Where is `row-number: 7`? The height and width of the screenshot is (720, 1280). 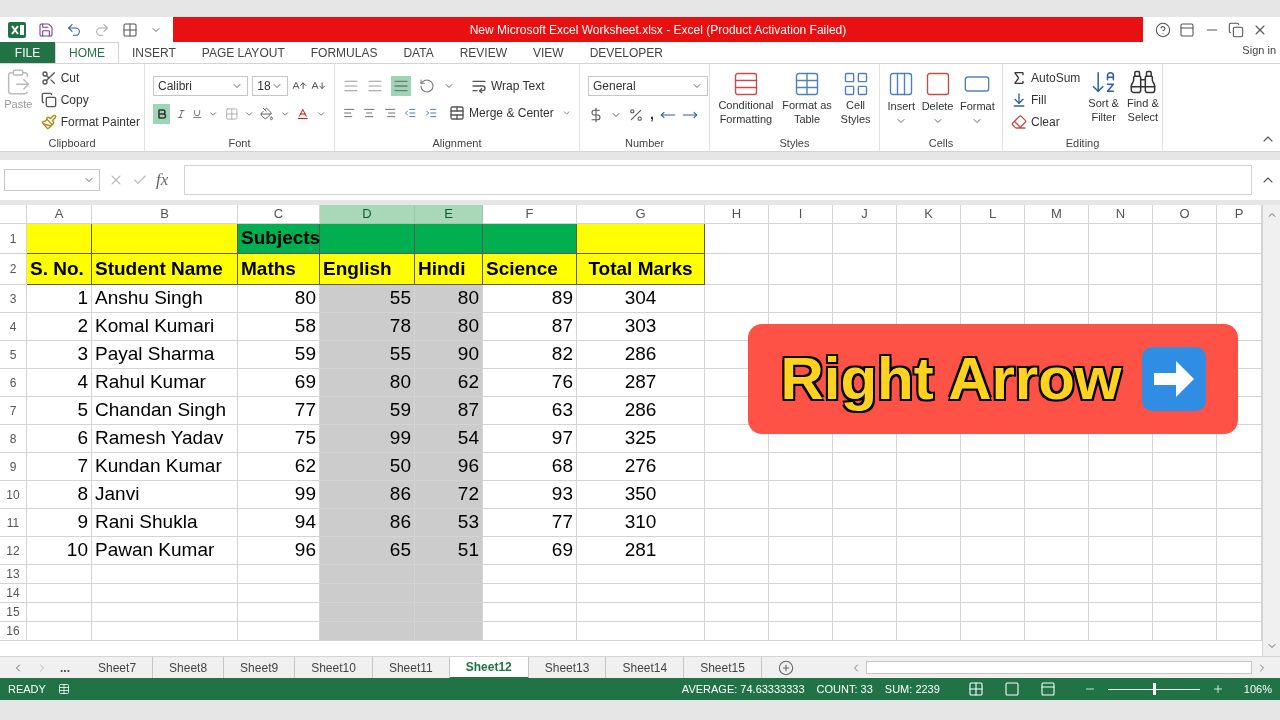 row-number: 7 is located at coordinates (13, 411).